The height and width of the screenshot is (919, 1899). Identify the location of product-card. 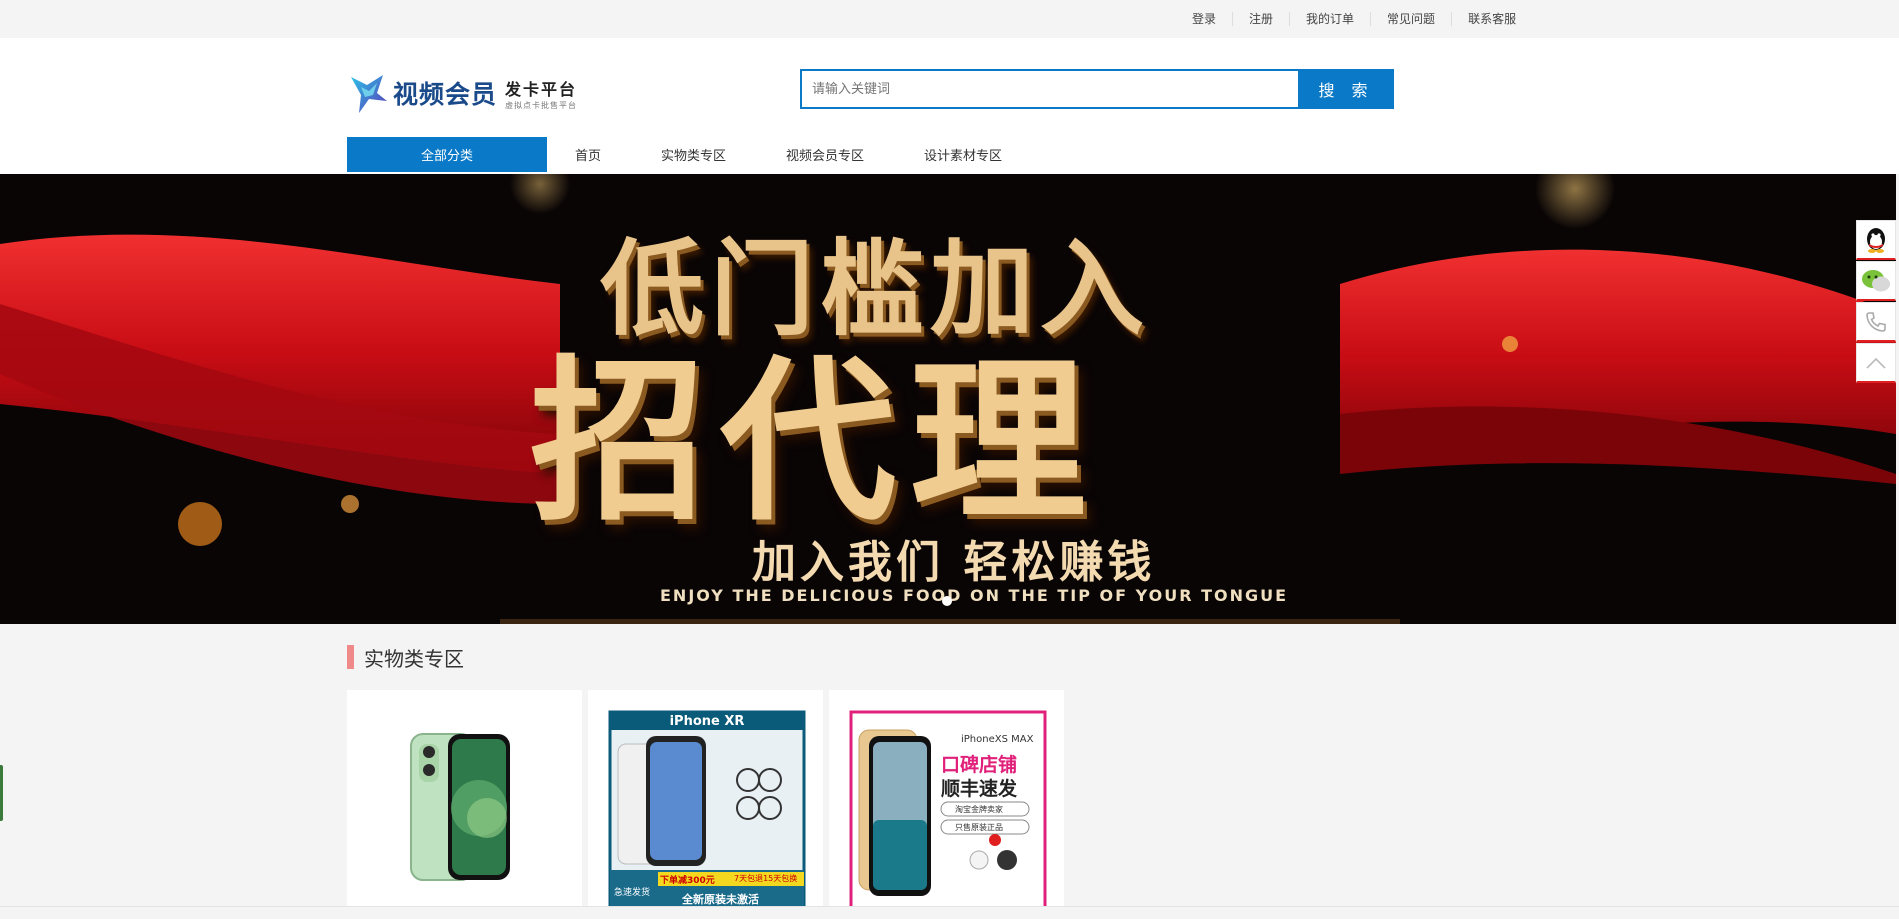
(464, 799).